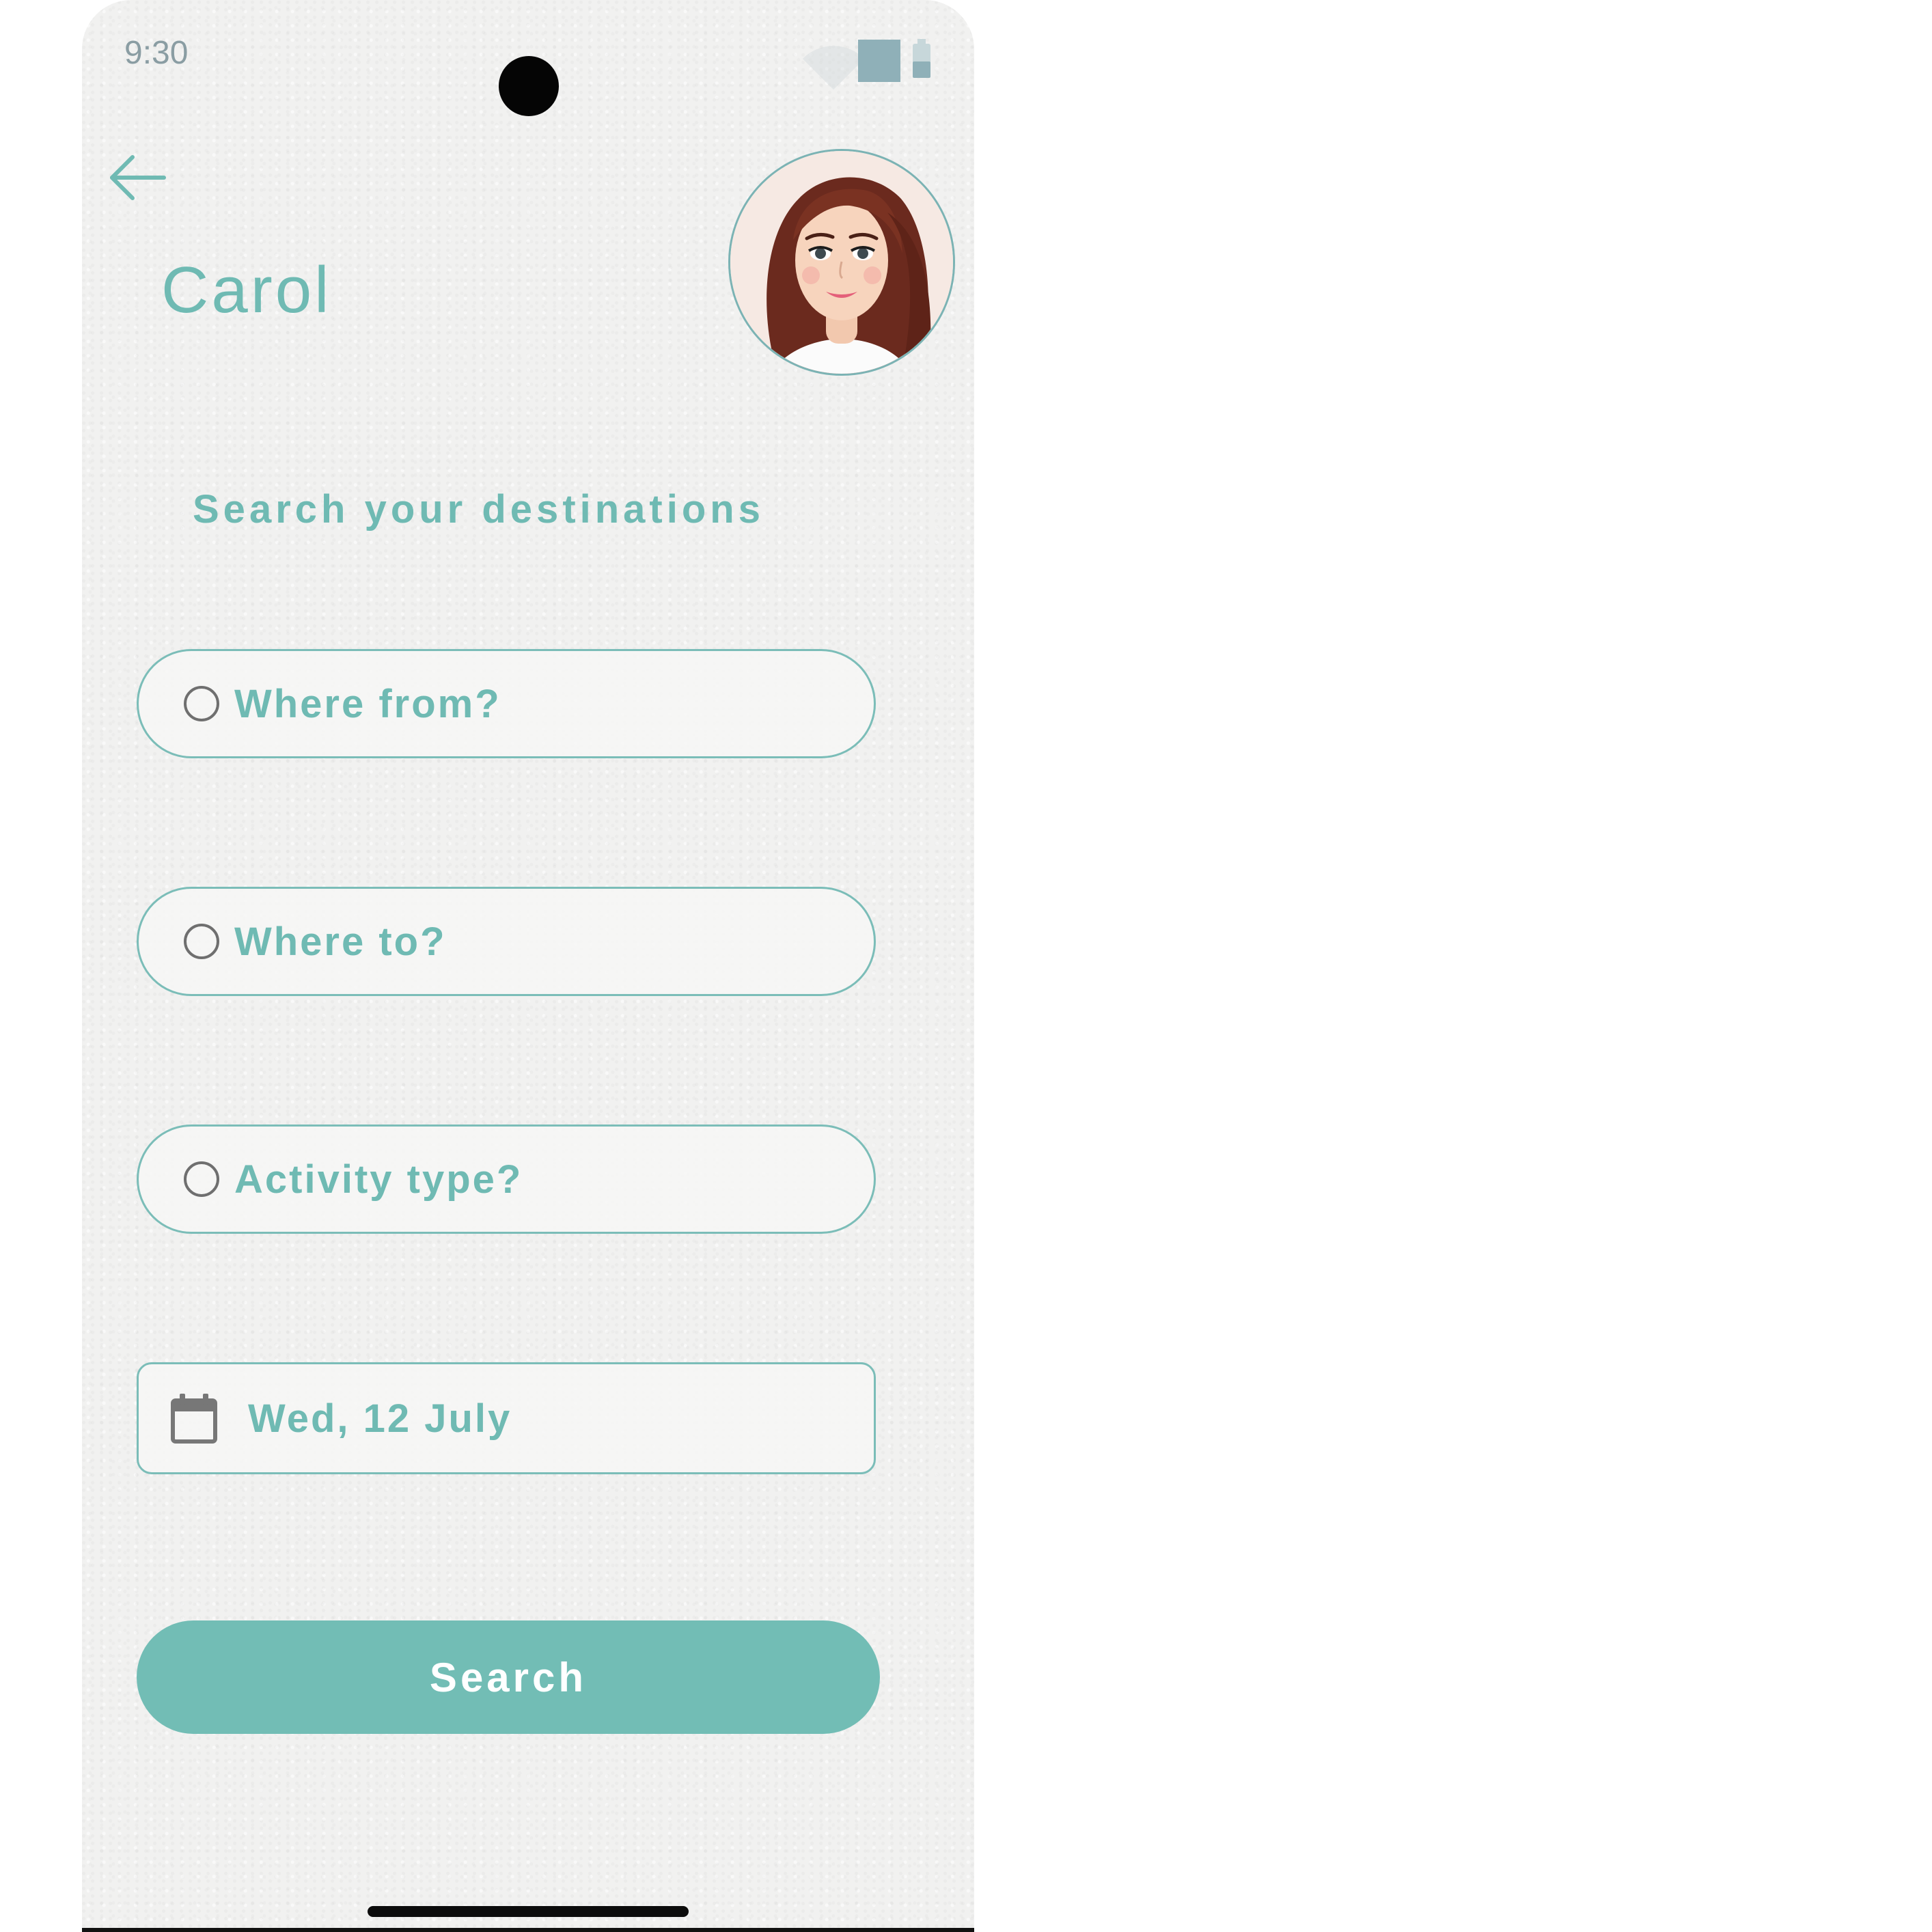 Image resolution: width=1932 pixels, height=1932 pixels. Describe the element at coordinates (507, 941) in the screenshot. I see `where-to-field: Where to?` at that location.